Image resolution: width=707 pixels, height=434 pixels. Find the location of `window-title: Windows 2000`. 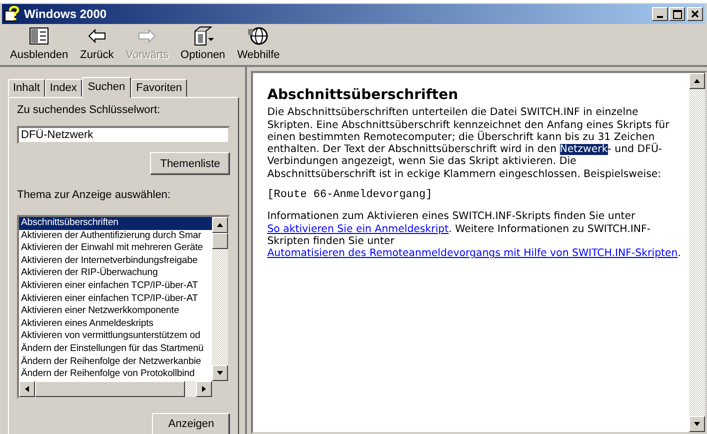

window-title: Windows 2000 is located at coordinates (66, 14).